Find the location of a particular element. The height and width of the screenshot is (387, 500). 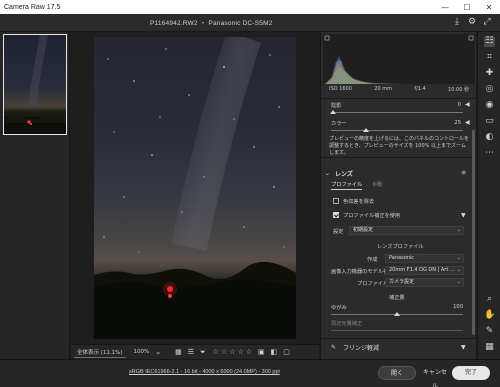

setup-select: 初期設定 ⌄ is located at coordinates (406, 230).